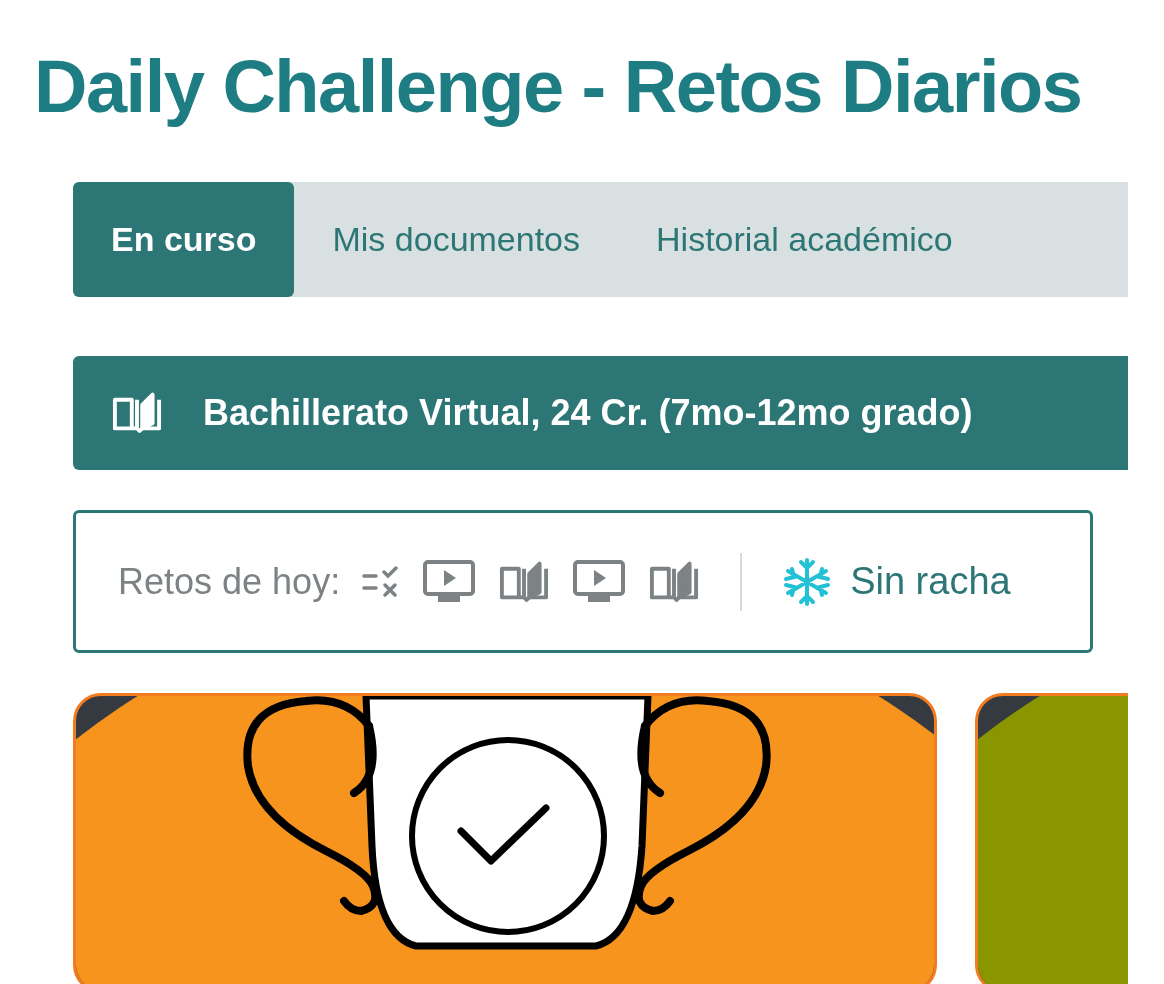 The image size is (1164, 984). I want to click on course-title: Bachillerato Virtual, 24 Cr. (7mo-12mo grado), so click(588, 413).